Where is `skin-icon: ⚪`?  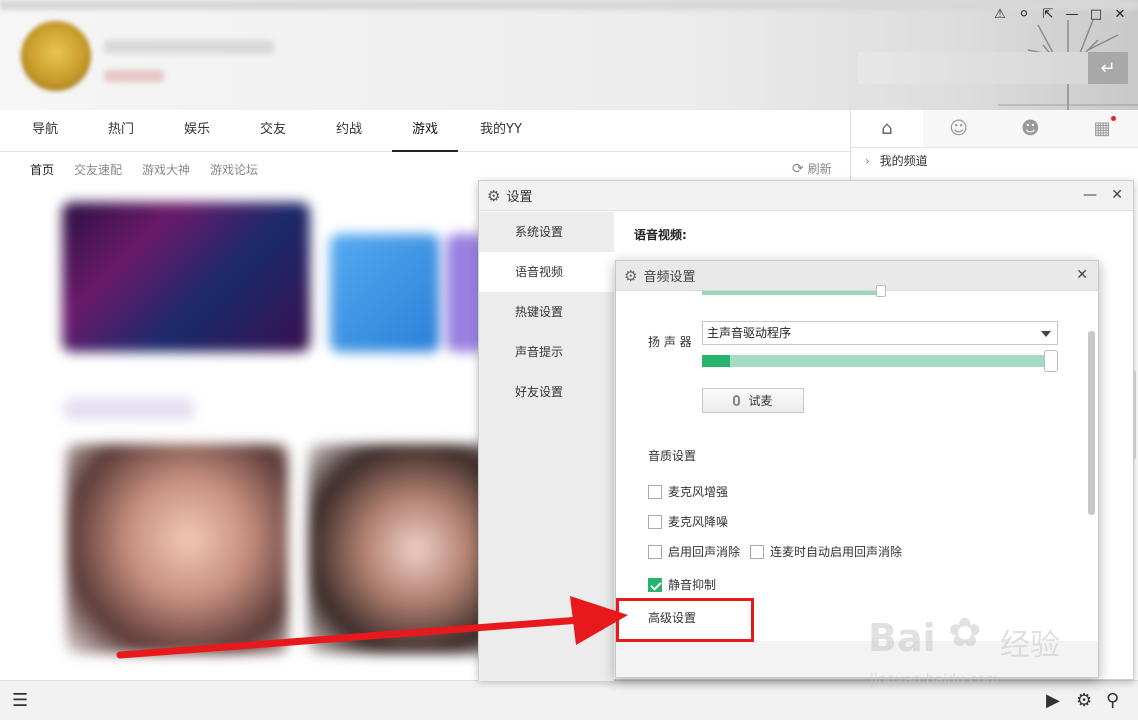 skin-icon: ⚪ is located at coordinates (1024, 14).